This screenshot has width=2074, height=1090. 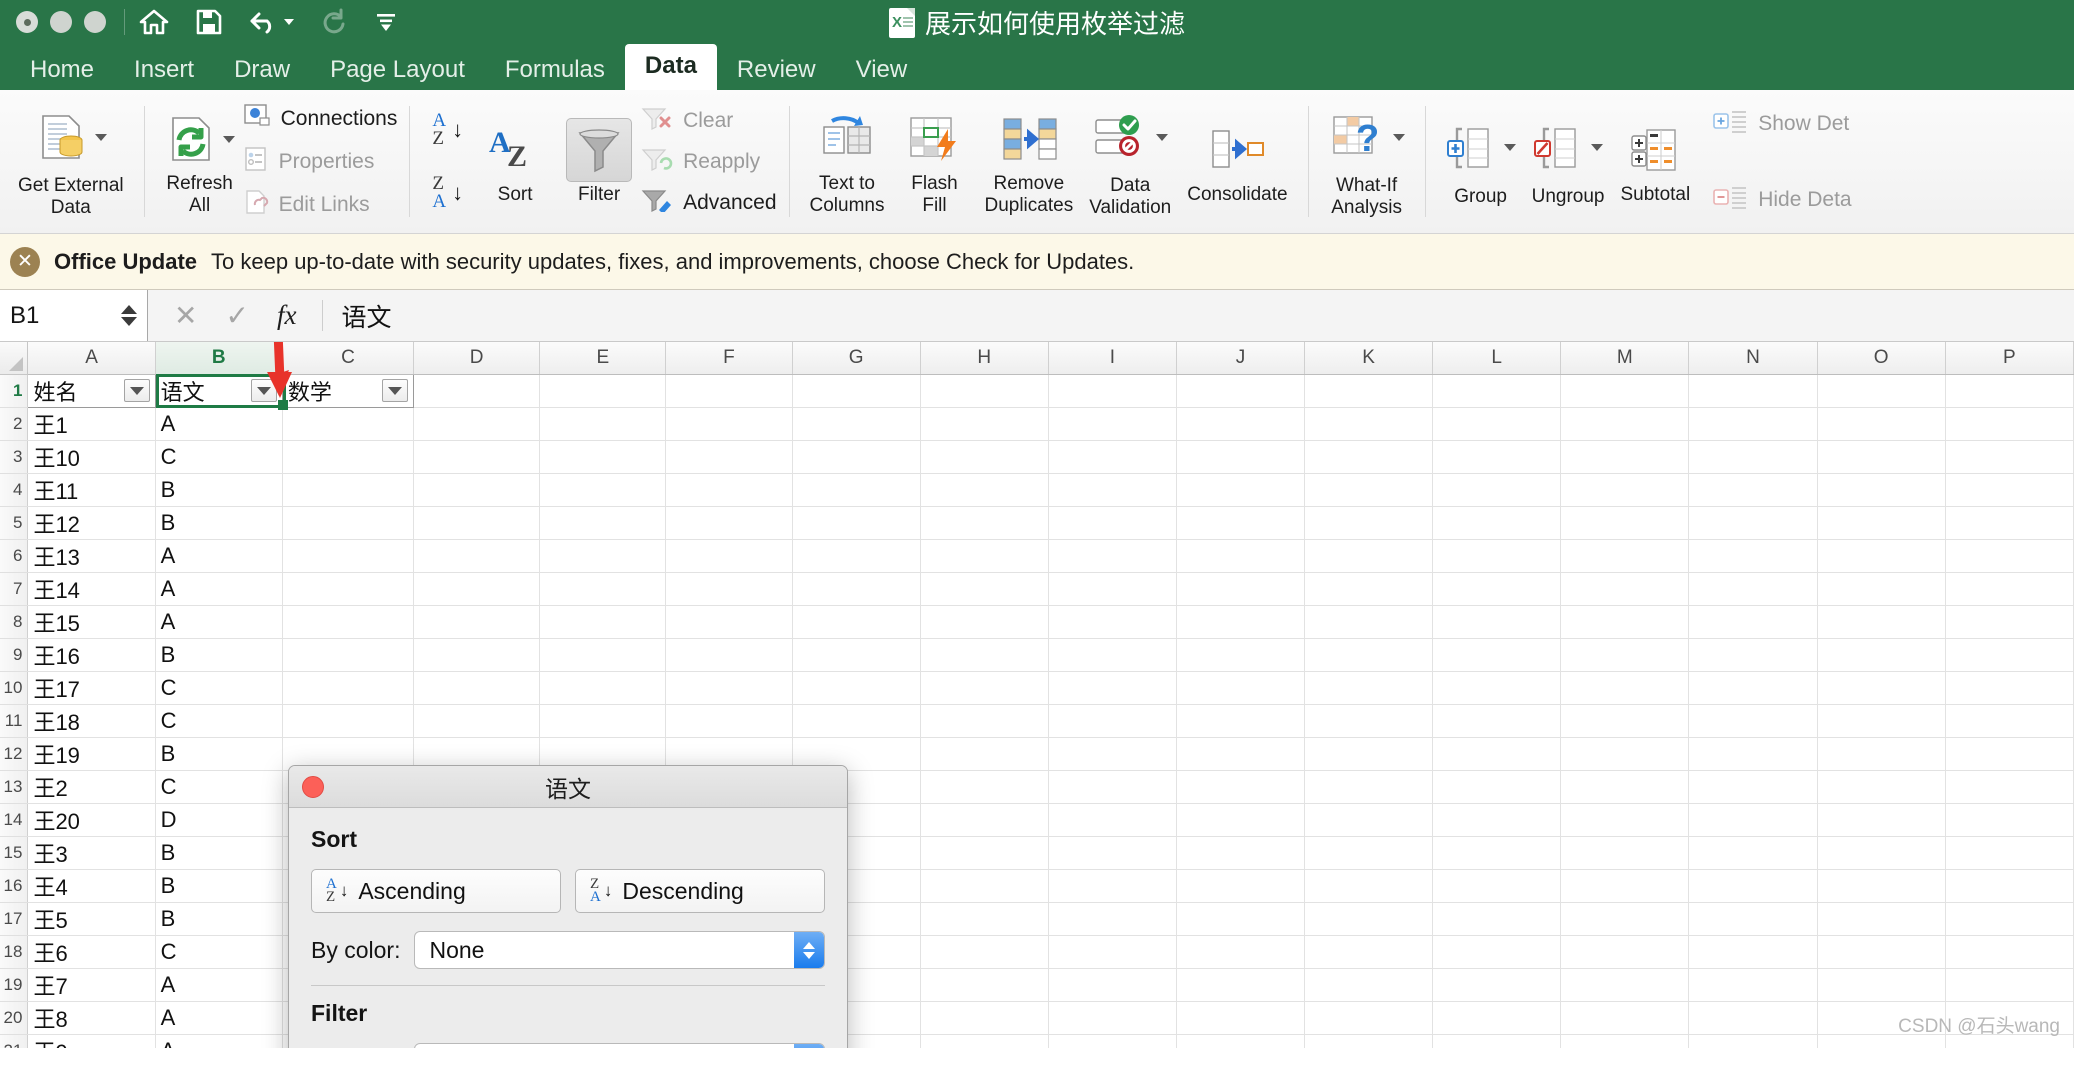 I want to click on filter-button: Filter, so click(x=599, y=162).